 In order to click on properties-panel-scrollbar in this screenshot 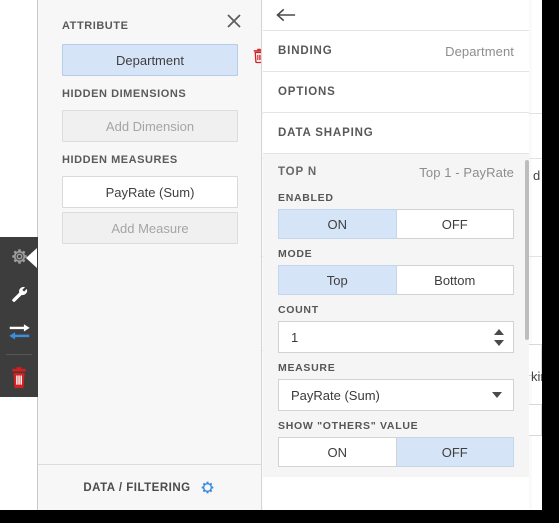, I will do `click(527, 255)`.